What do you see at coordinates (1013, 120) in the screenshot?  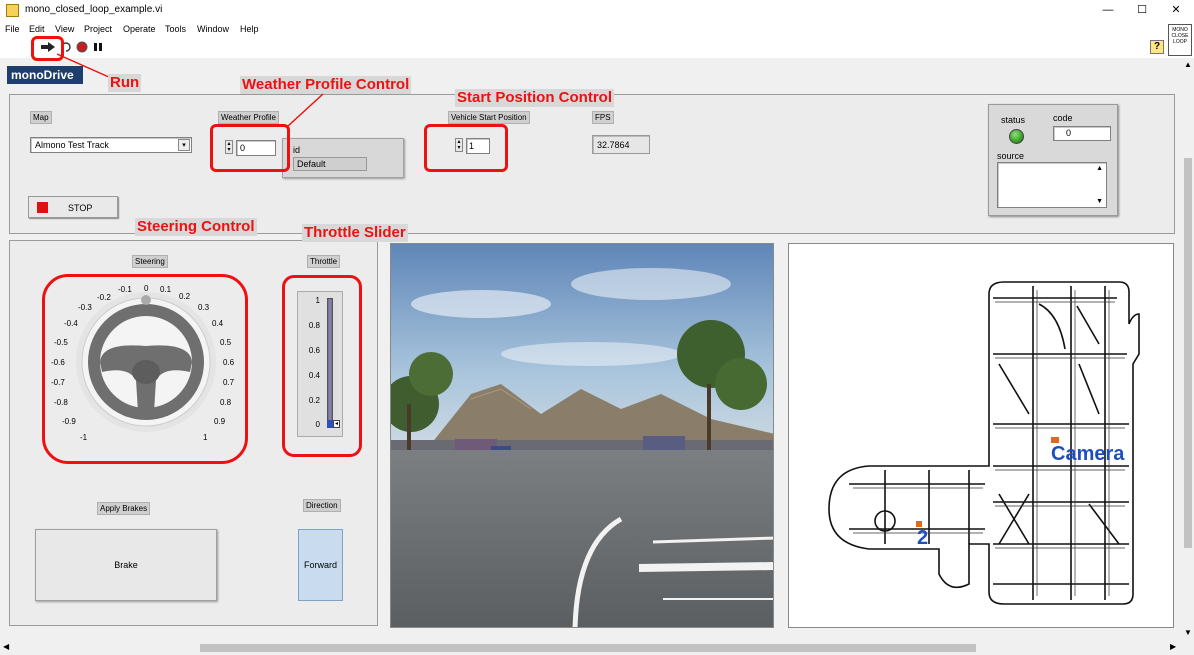 I see `error-status-label: status` at bounding box center [1013, 120].